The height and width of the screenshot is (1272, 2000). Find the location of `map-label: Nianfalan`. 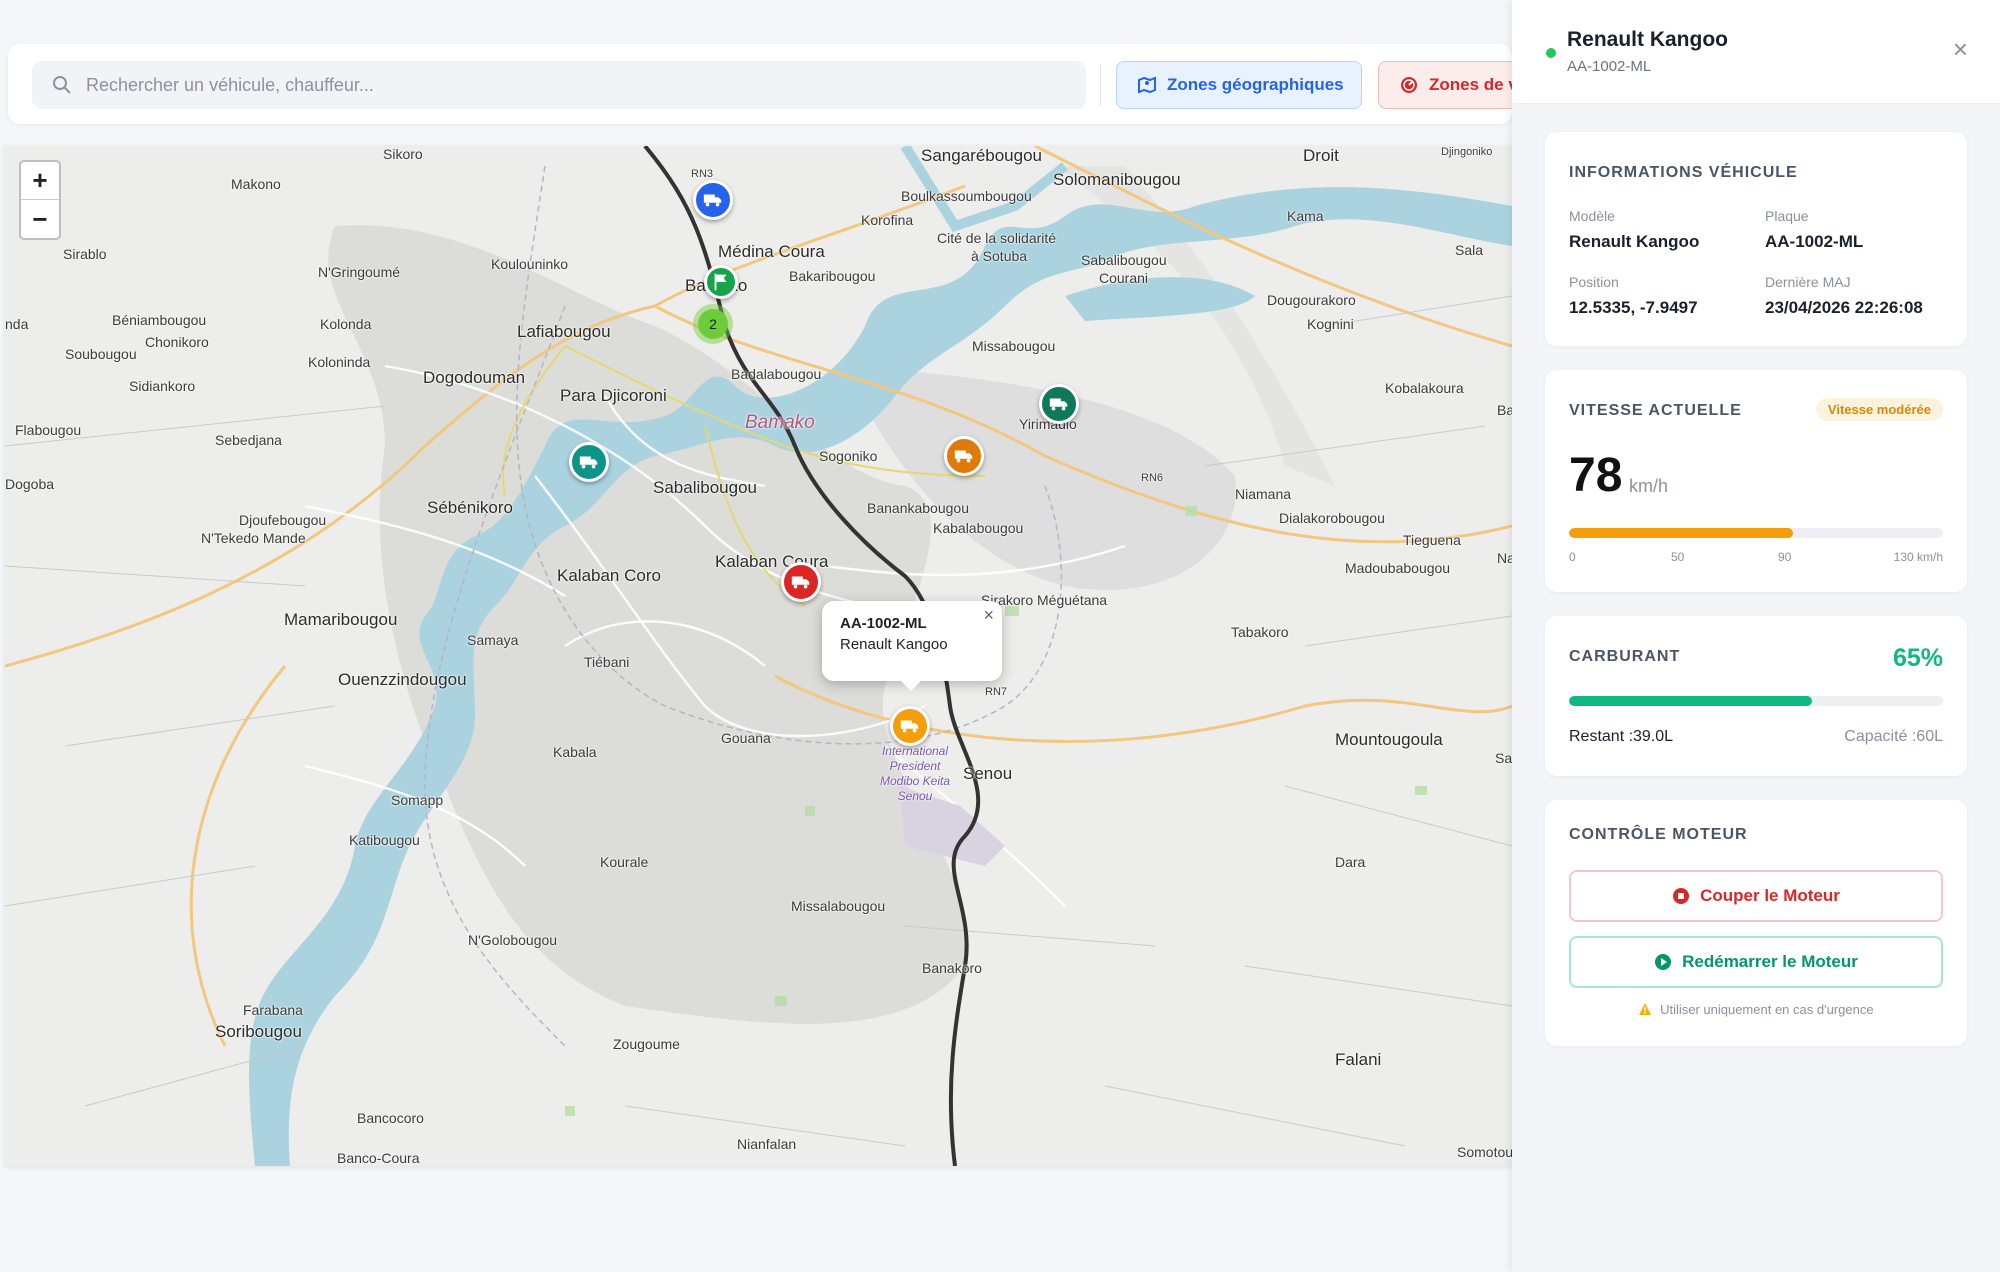

map-label: Nianfalan is located at coordinates (767, 1144).